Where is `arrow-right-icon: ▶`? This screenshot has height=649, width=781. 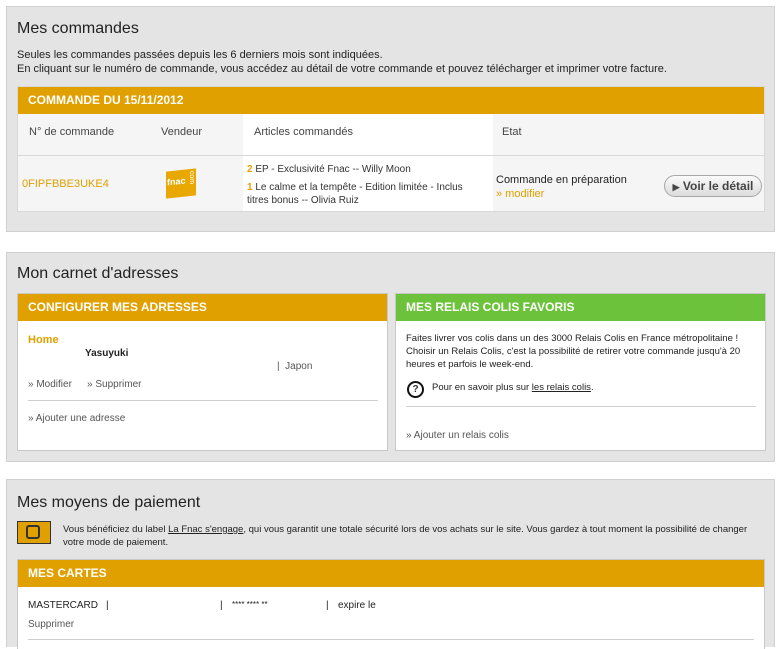
arrow-right-icon: ▶ is located at coordinates (676, 187).